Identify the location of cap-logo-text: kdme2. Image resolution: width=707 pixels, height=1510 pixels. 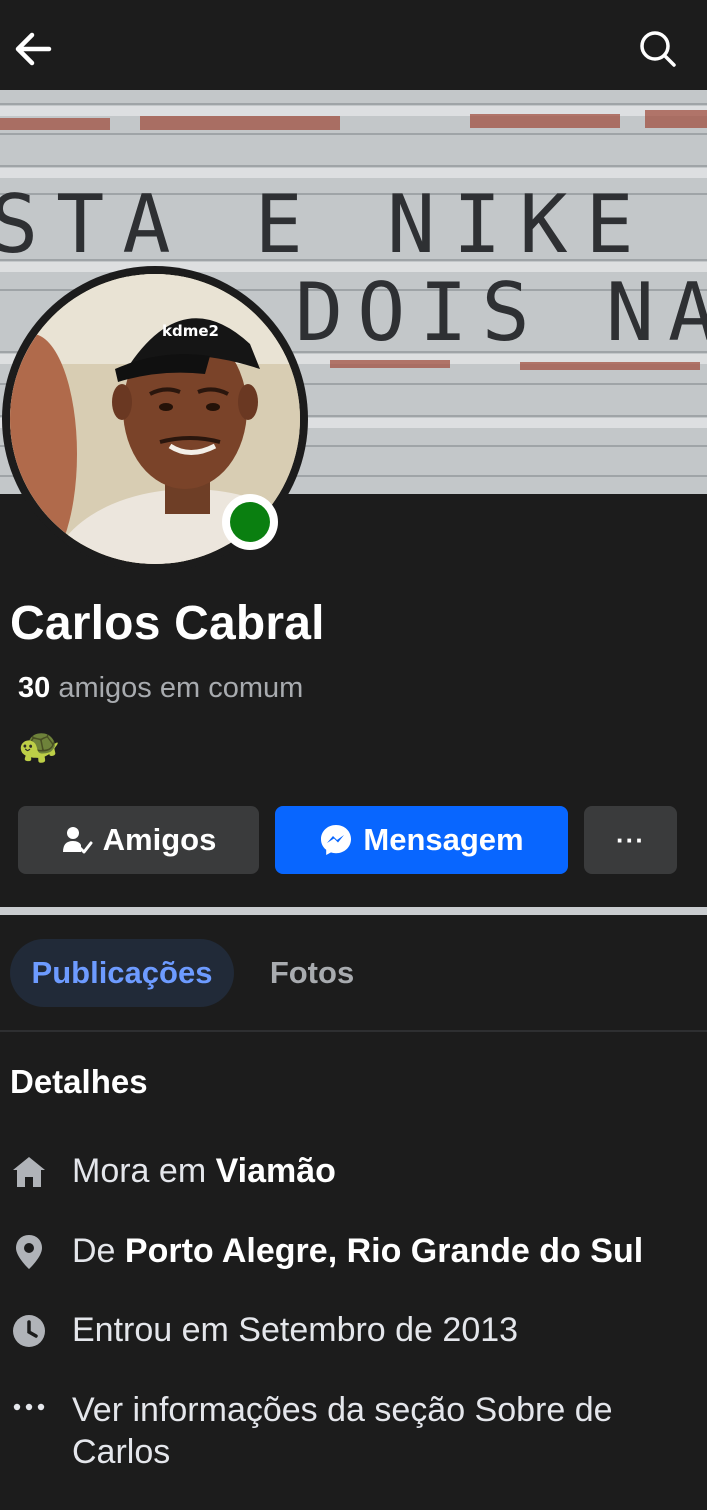
(190, 331).